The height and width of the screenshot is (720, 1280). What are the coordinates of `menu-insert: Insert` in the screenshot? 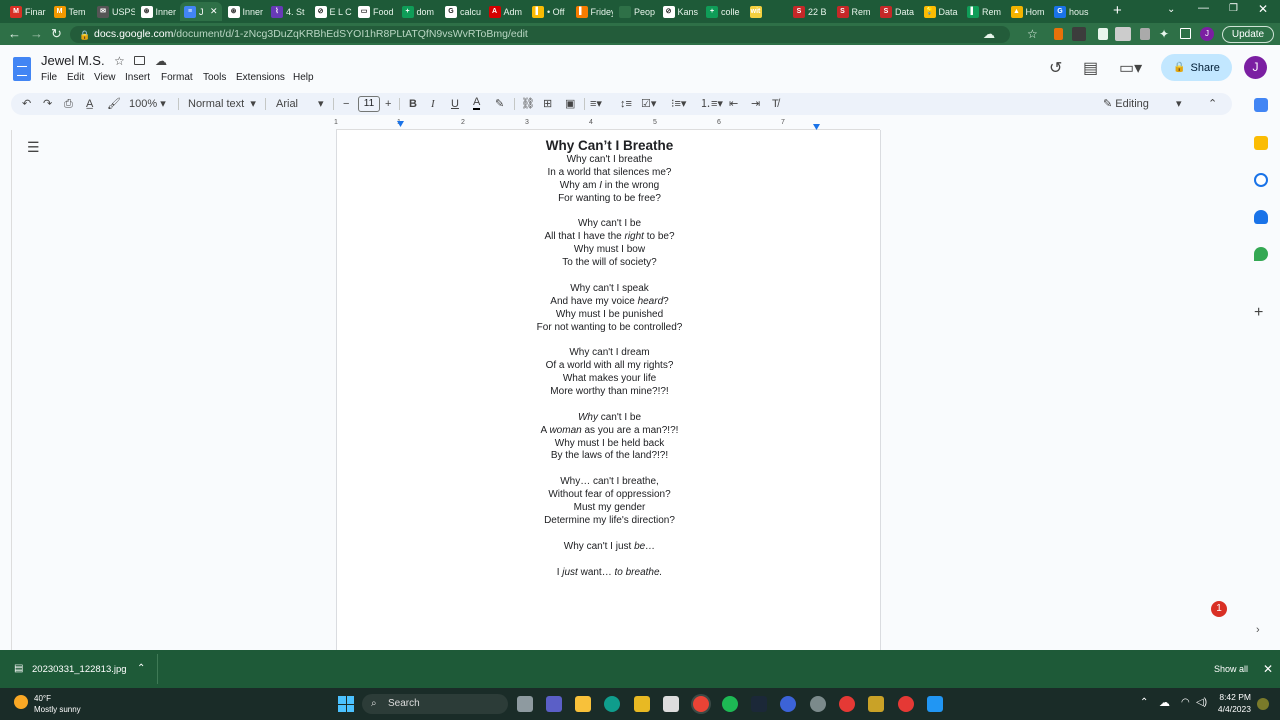 It's located at (137, 77).